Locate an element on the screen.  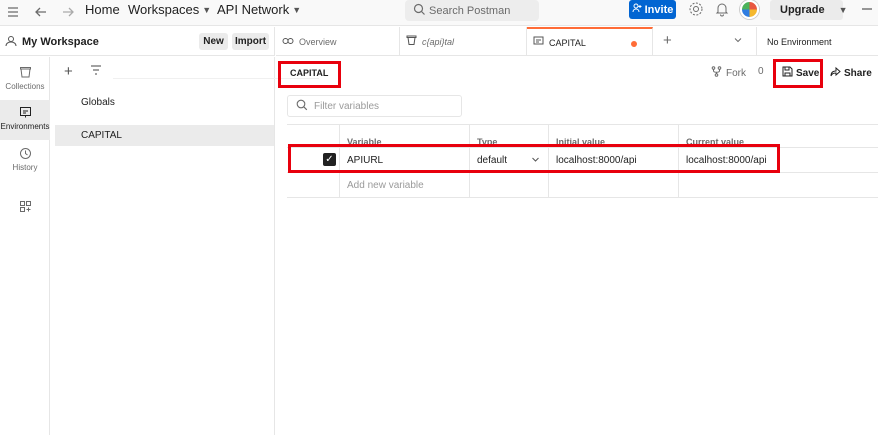
share-label: Share is located at coordinates (858, 73).